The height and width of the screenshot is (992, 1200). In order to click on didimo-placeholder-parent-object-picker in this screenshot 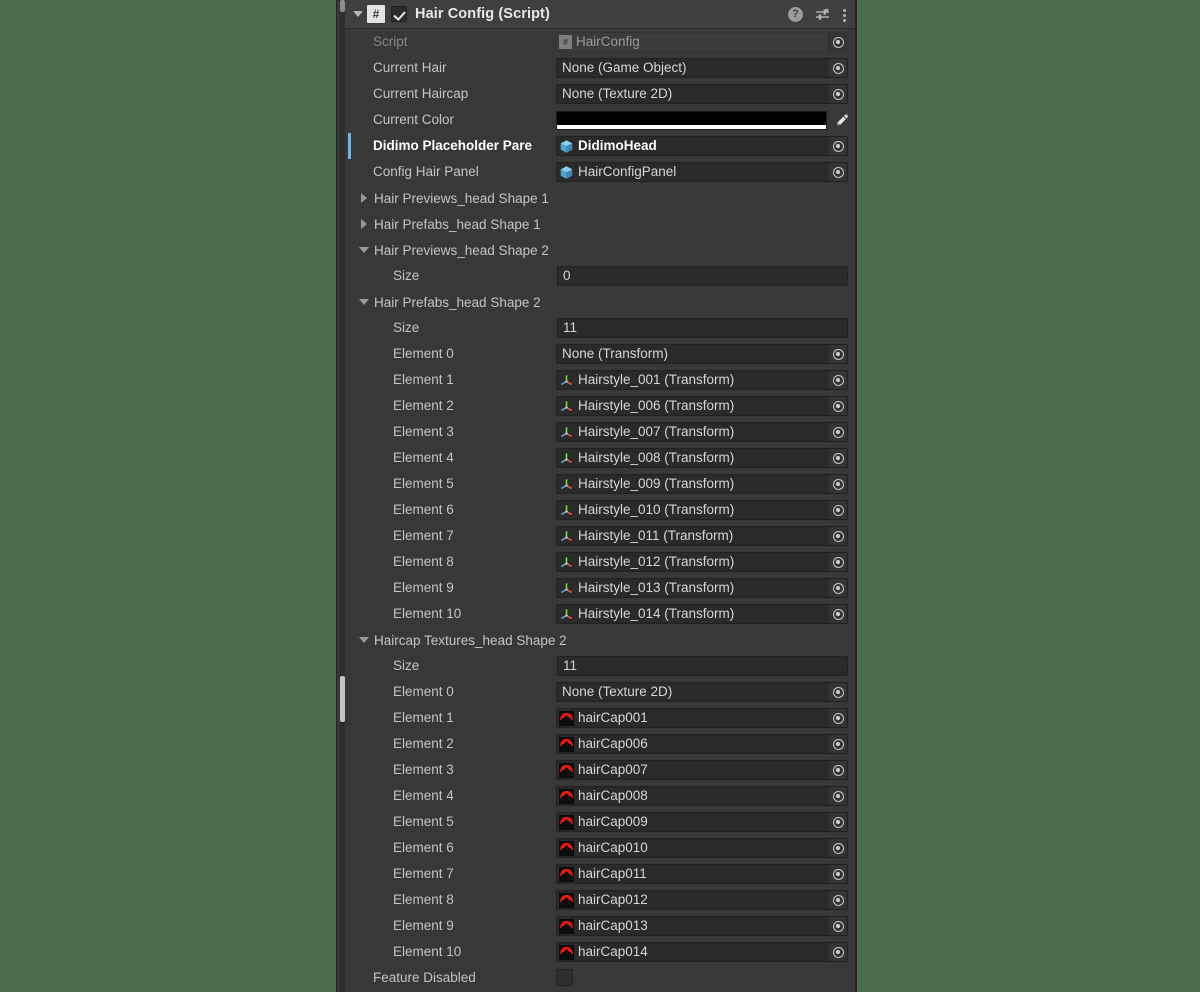, I will do `click(837, 146)`.